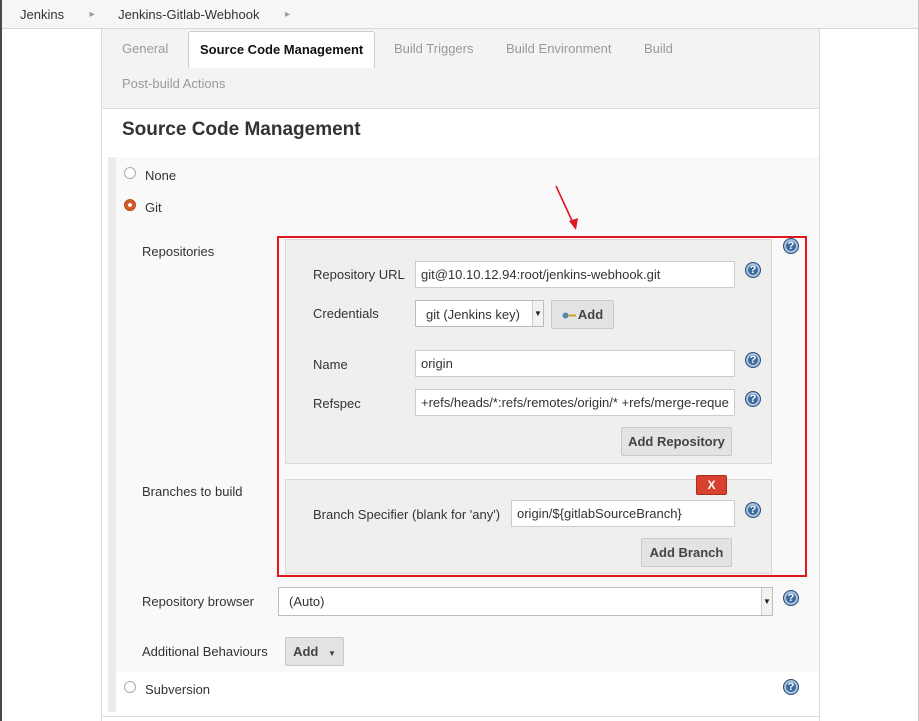  Describe the element at coordinates (460, 716) in the screenshot. I see `divider` at that location.